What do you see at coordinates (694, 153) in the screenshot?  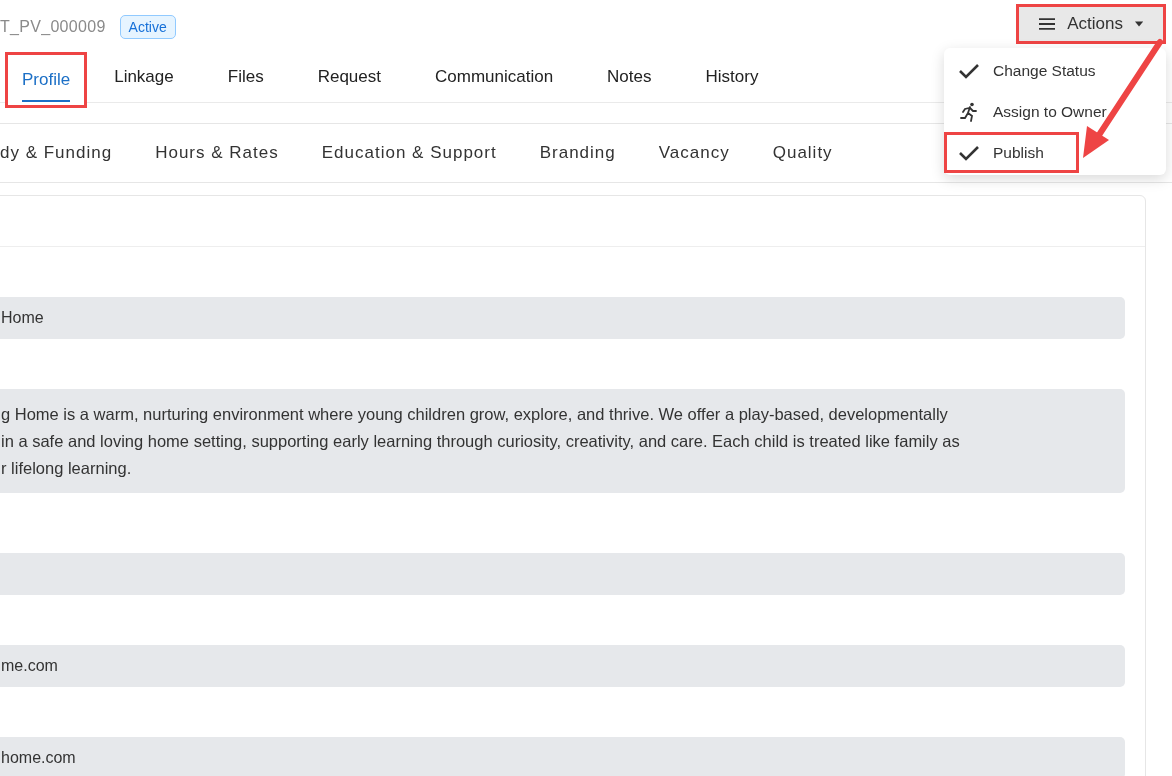 I see `sub-tab: Vacancy` at bounding box center [694, 153].